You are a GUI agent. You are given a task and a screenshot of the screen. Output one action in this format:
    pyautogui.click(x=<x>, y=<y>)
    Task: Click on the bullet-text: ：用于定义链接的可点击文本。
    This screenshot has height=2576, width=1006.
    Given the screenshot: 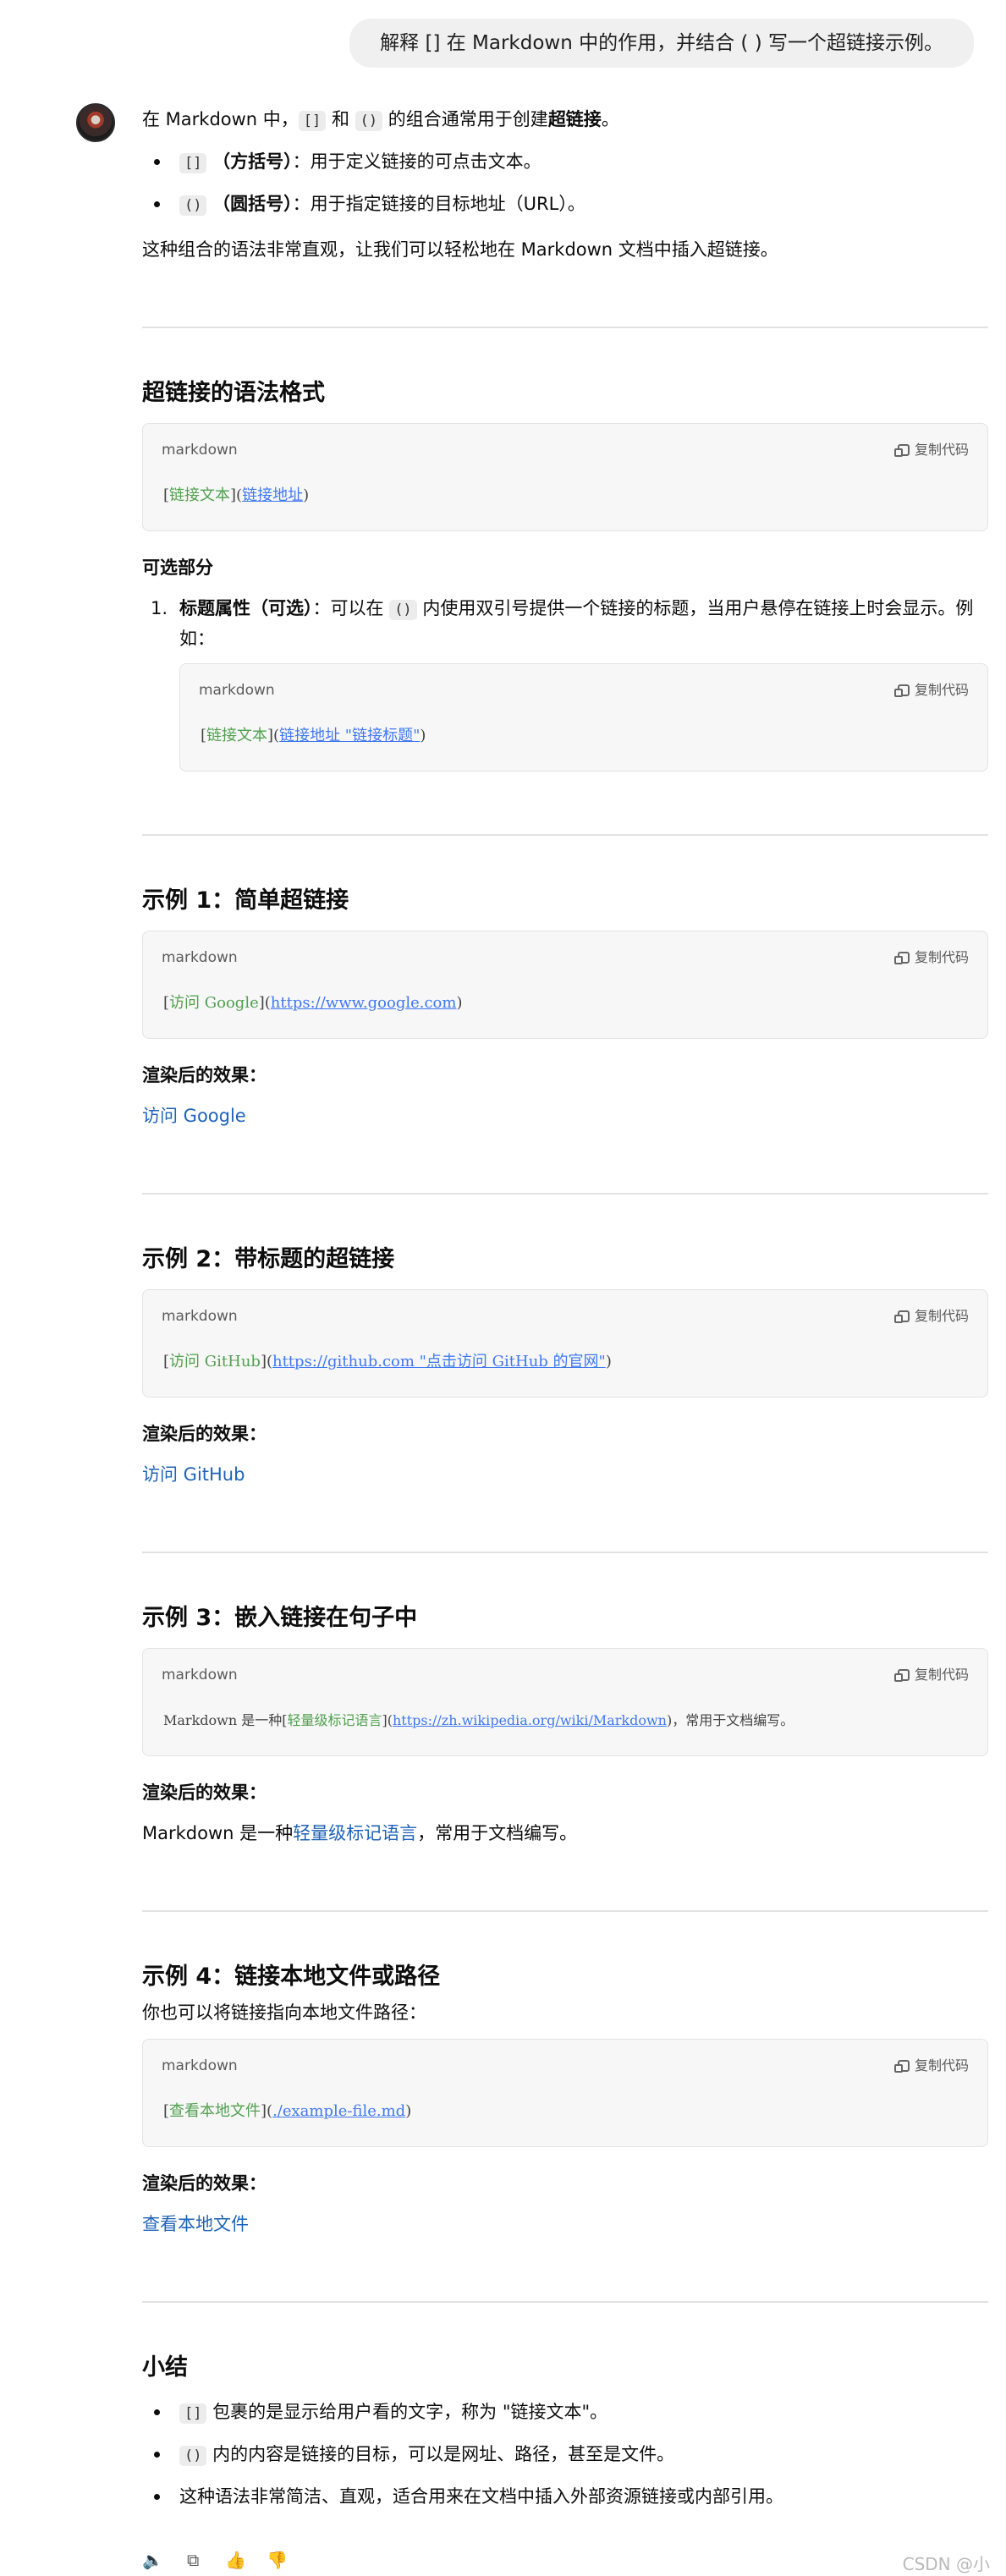 What is the action you would take?
    pyautogui.click(x=416, y=161)
    